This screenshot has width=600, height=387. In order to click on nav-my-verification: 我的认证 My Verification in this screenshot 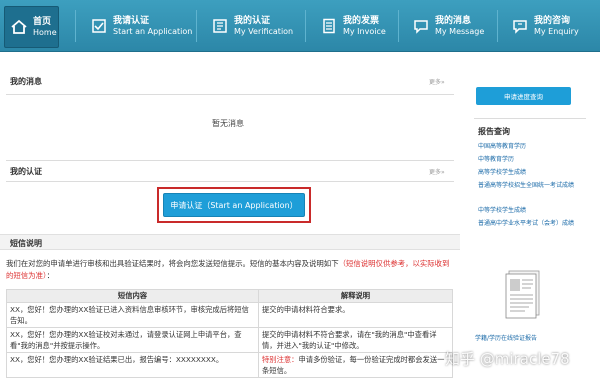, I will do `click(252, 26)`.